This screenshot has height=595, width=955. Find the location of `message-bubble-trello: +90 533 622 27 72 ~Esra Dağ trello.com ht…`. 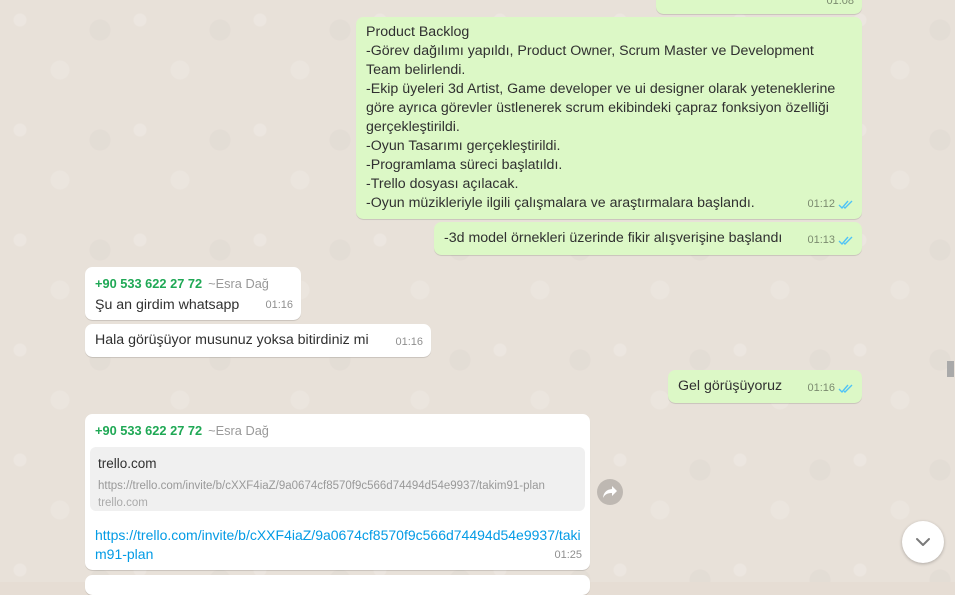

message-bubble-trello: +90 533 622 27 72 ~Esra Dağ trello.com ht… is located at coordinates (337, 492).